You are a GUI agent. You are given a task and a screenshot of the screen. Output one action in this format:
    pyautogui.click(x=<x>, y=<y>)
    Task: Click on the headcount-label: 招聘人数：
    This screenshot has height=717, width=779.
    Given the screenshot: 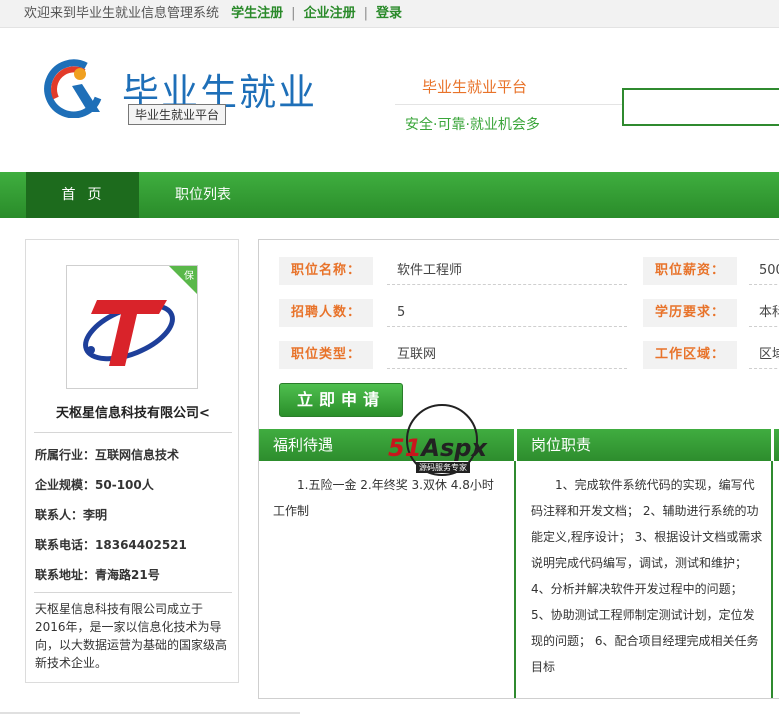 What is the action you would take?
    pyautogui.click(x=326, y=313)
    